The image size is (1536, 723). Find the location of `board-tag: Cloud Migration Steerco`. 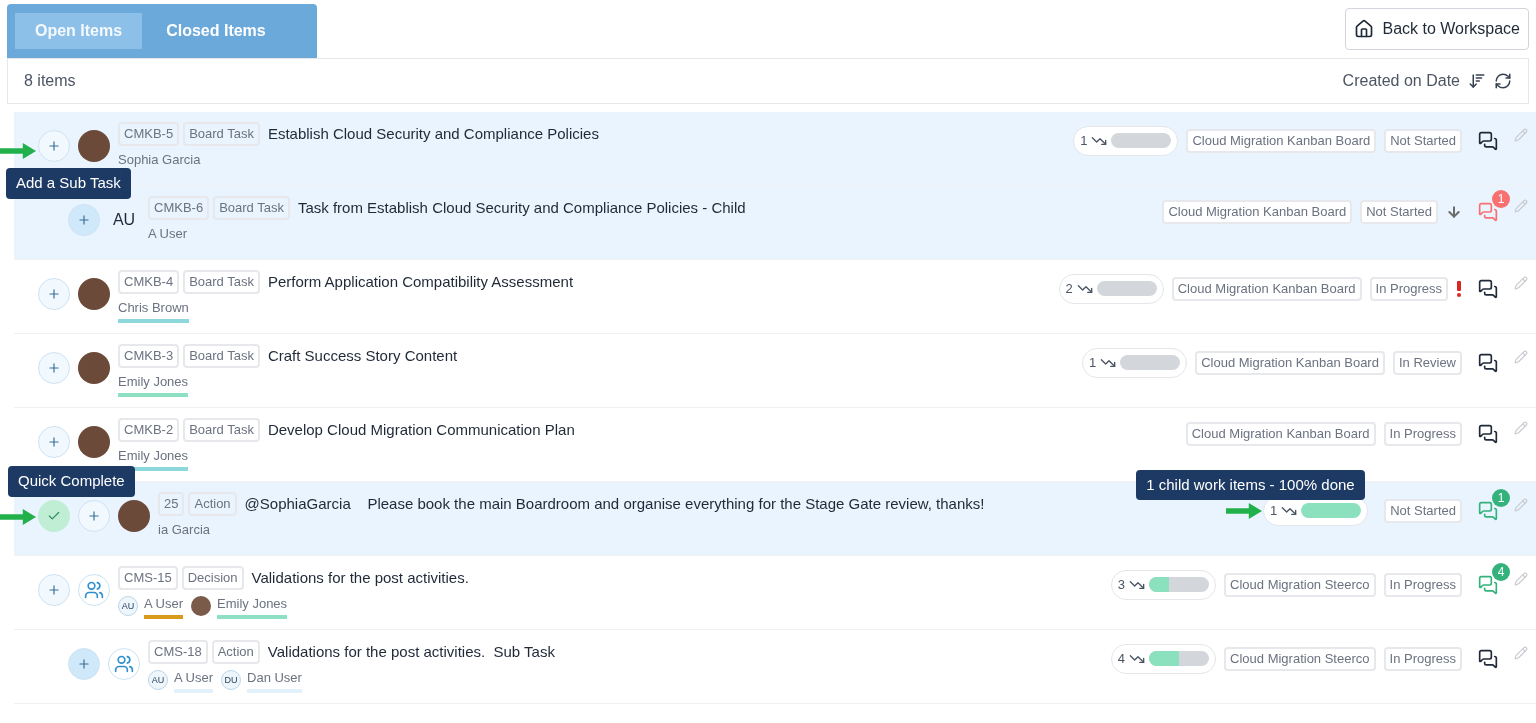

board-tag: Cloud Migration Steerco is located at coordinates (1300, 659).